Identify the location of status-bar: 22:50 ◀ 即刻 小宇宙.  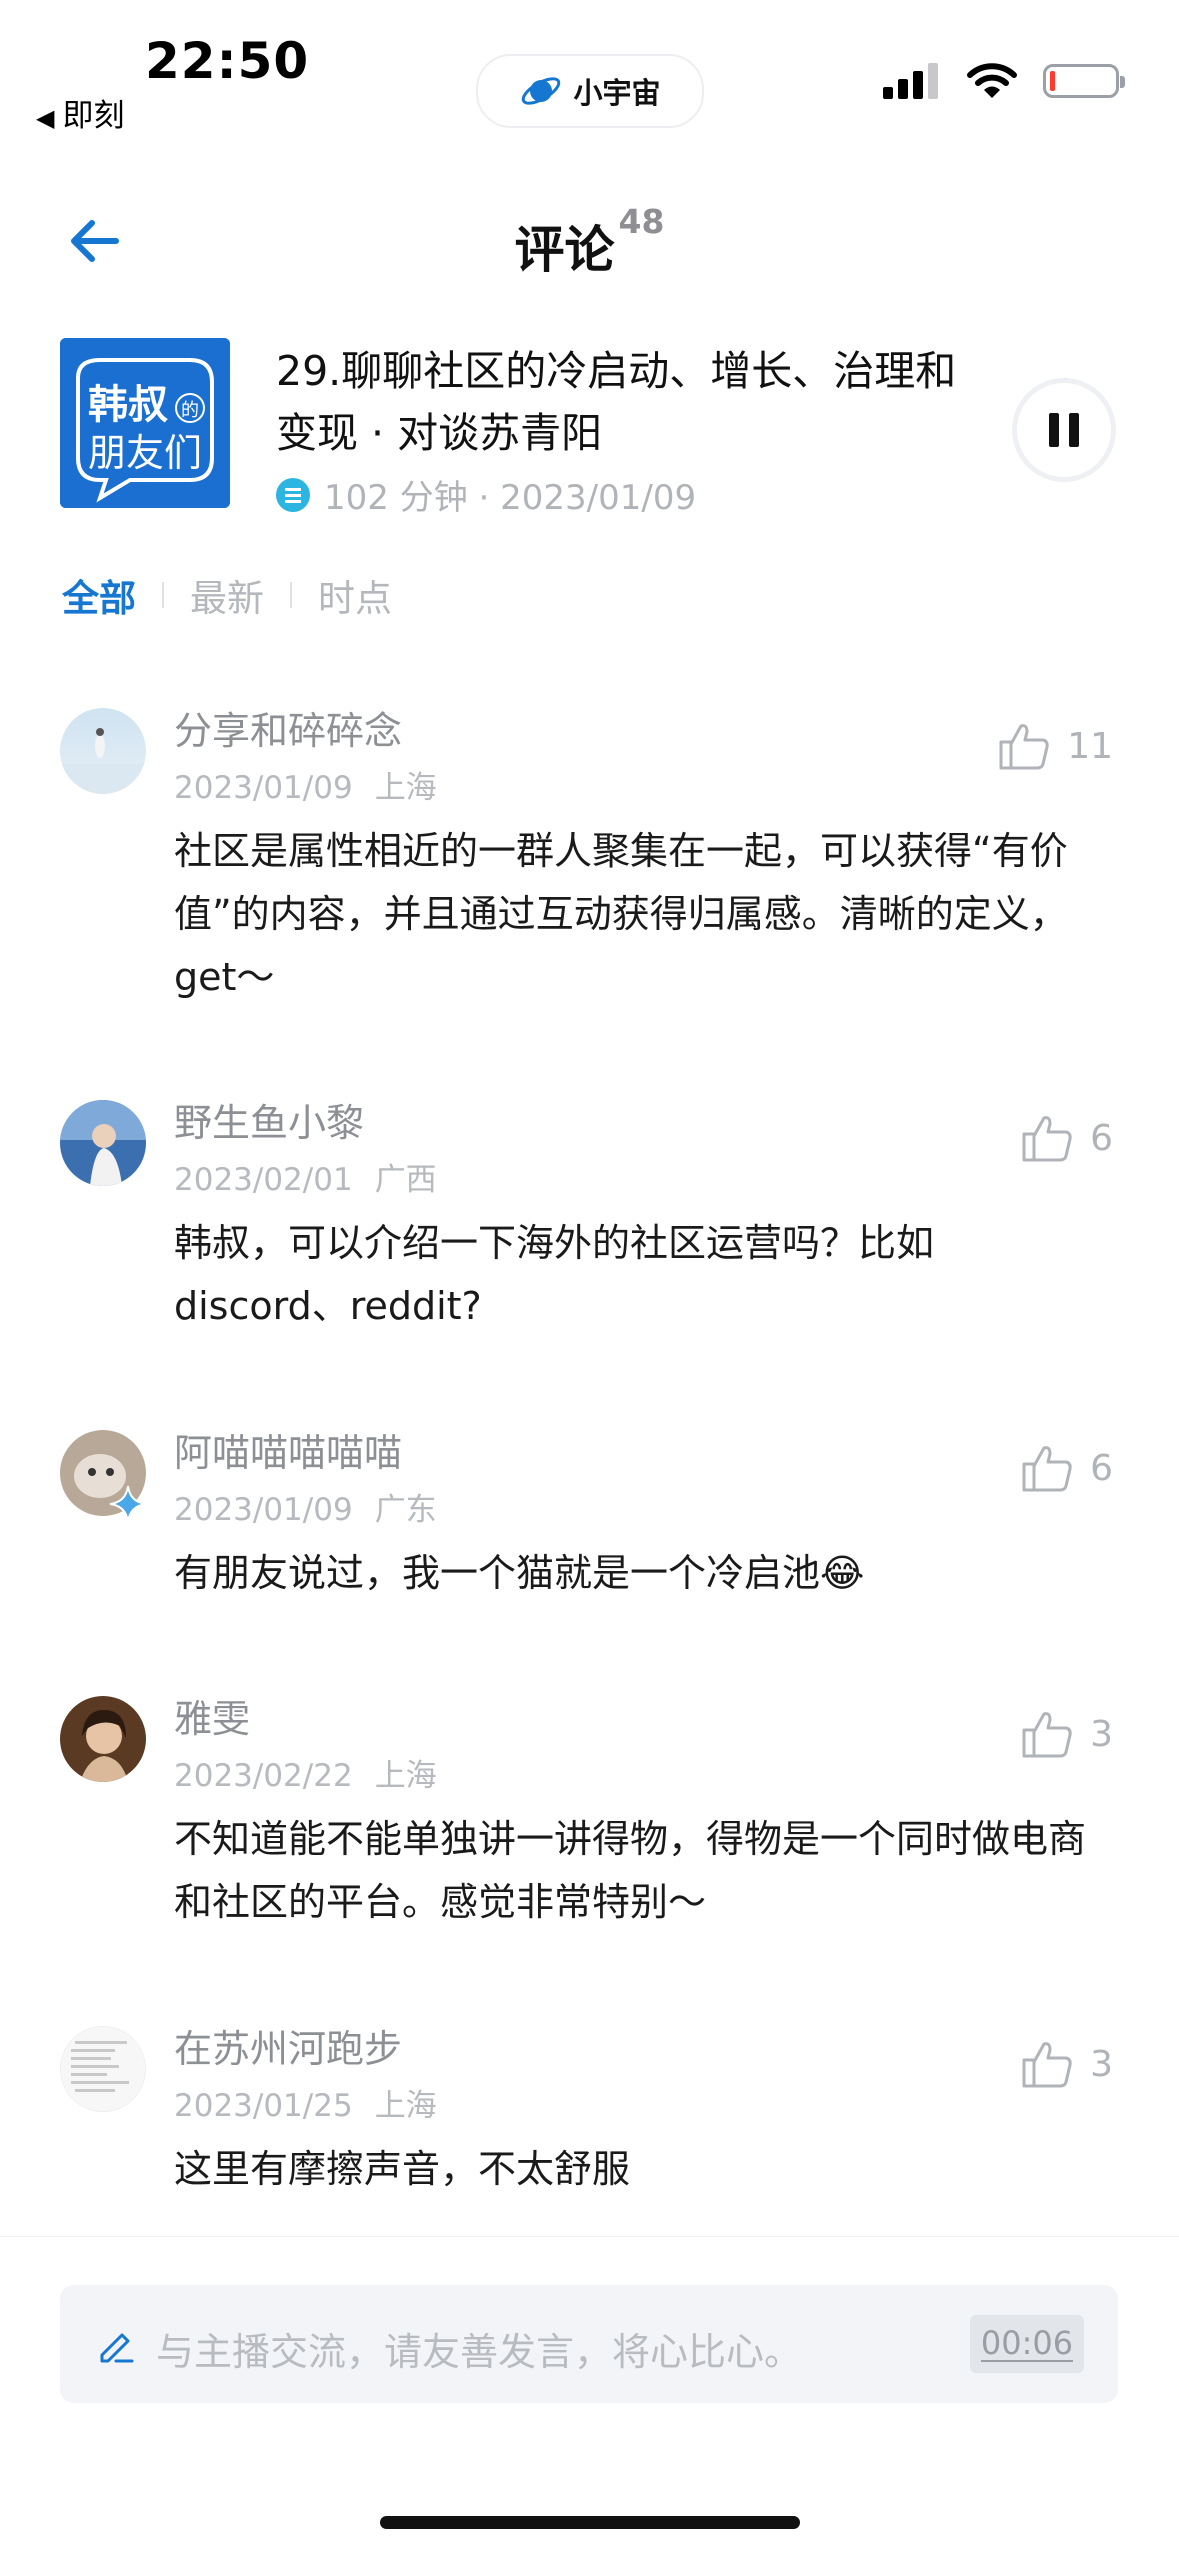
(589, 75).